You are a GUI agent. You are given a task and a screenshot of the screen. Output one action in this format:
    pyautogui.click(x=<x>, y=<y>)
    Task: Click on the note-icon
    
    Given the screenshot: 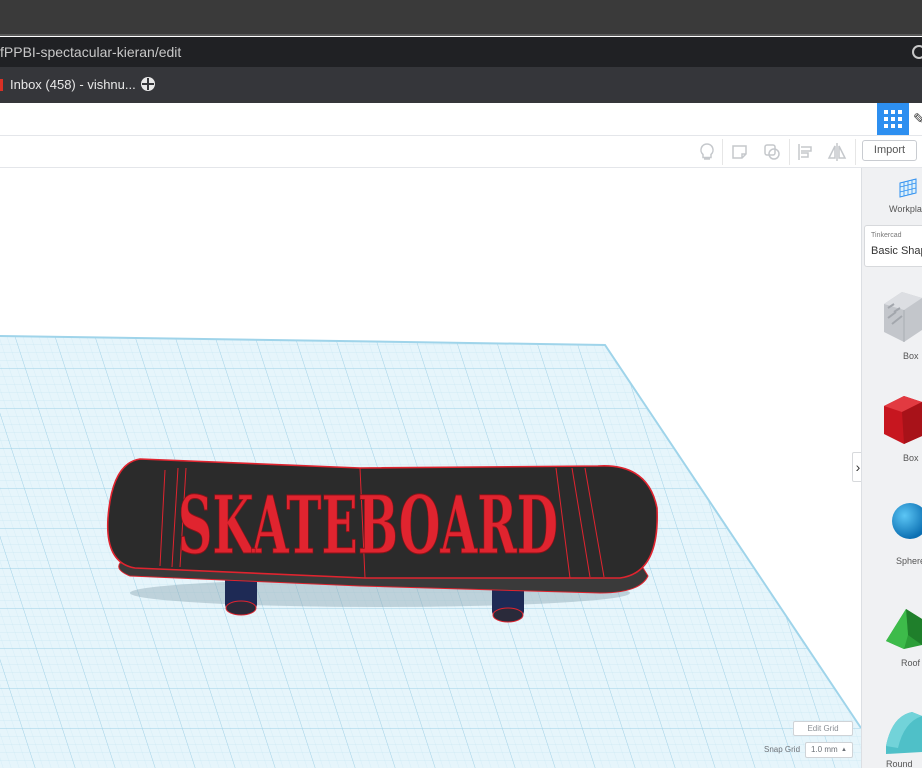 What is the action you would take?
    pyautogui.click(x=740, y=152)
    